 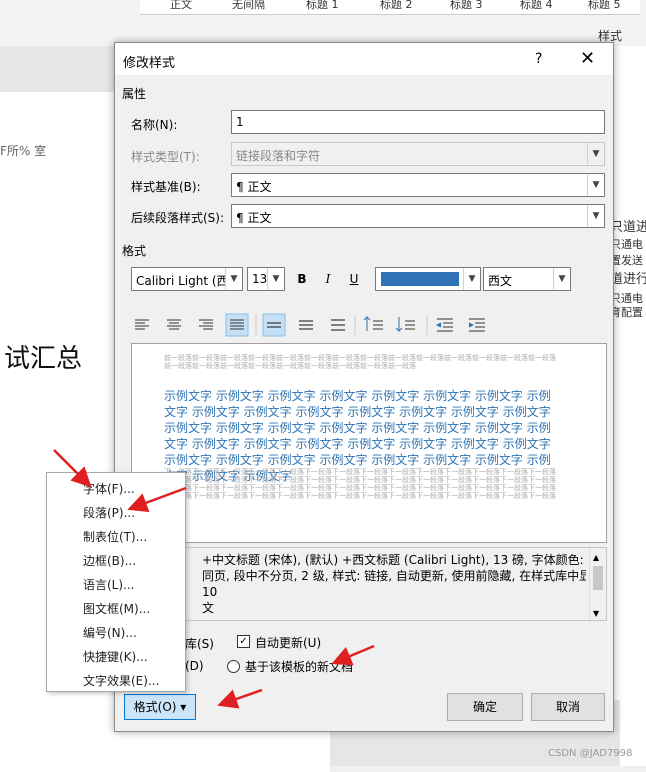 What do you see at coordinates (72, 468) in the screenshot?
I see `arrow-to-font` at bounding box center [72, 468].